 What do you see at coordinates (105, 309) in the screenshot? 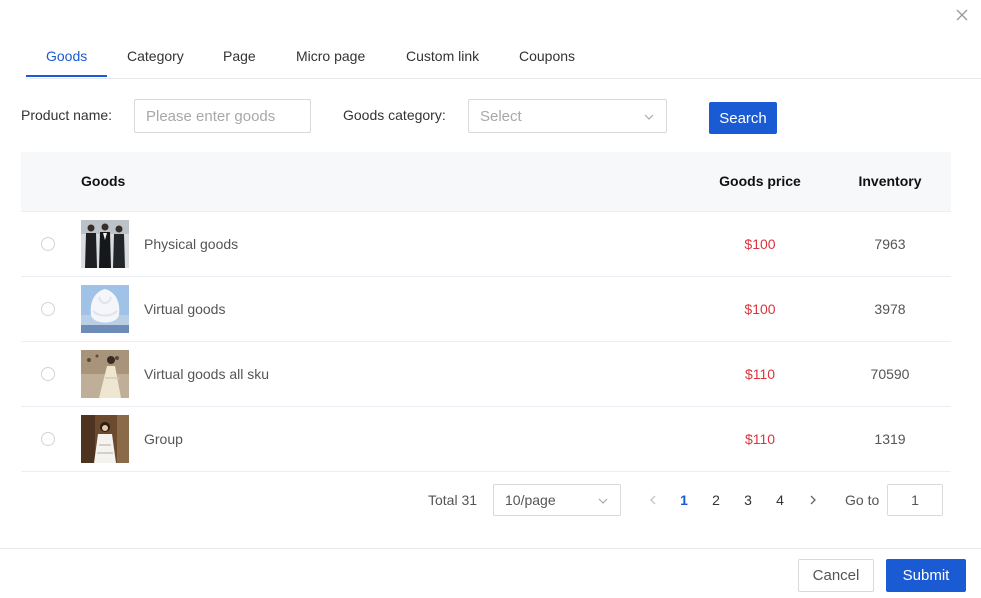
I see `white-dress-photo` at bounding box center [105, 309].